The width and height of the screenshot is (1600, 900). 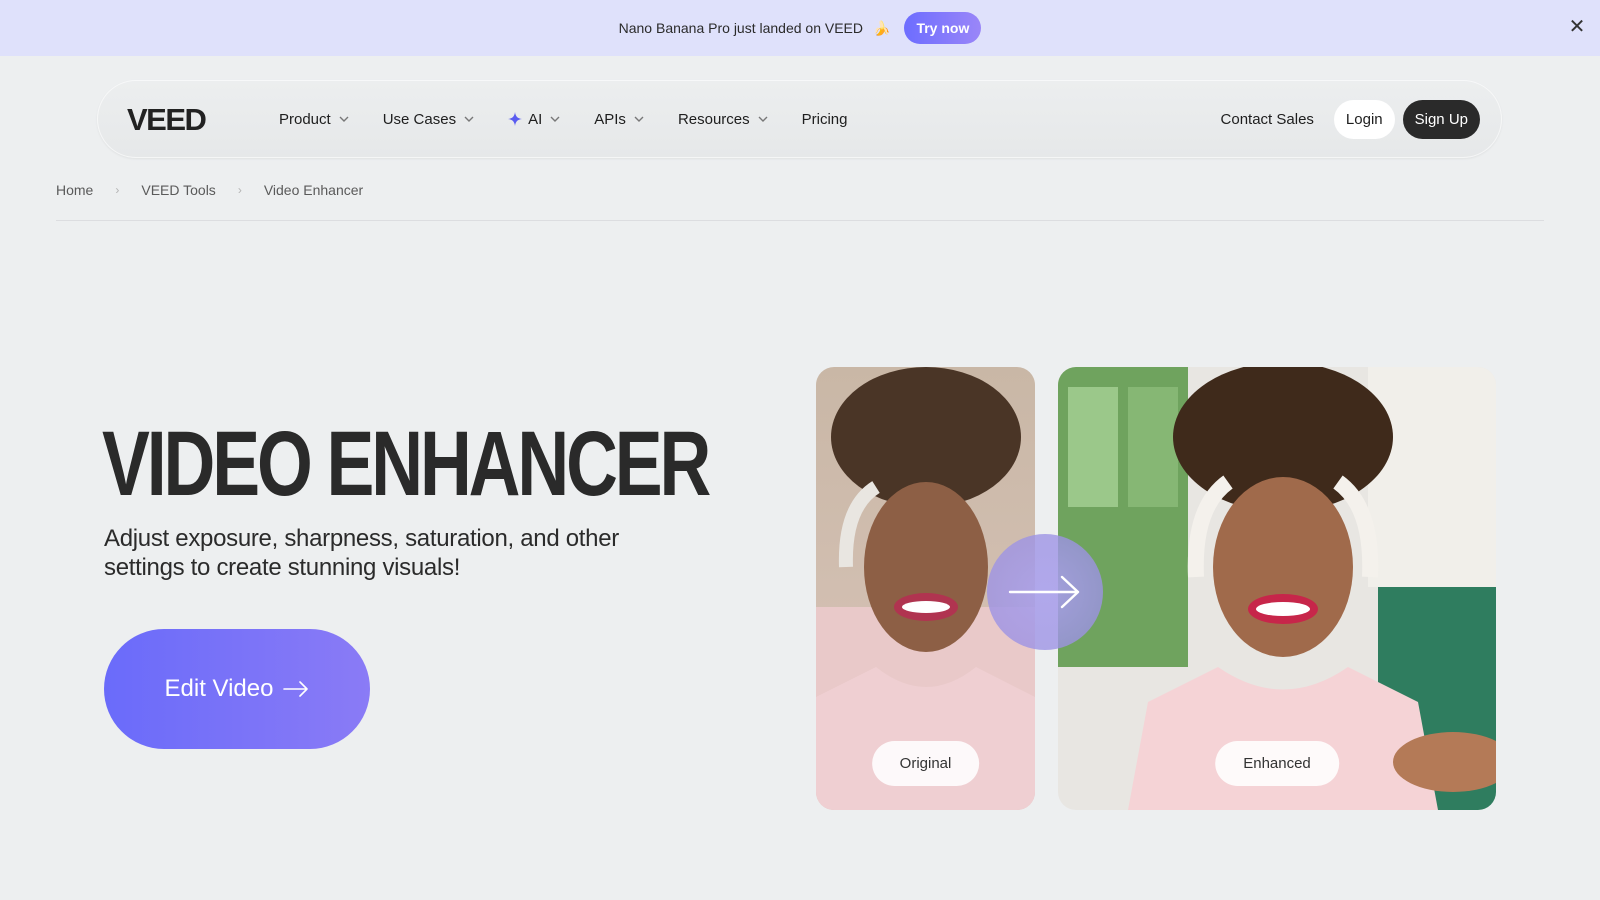 I want to click on login-button: Login, so click(x=1364, y=119).